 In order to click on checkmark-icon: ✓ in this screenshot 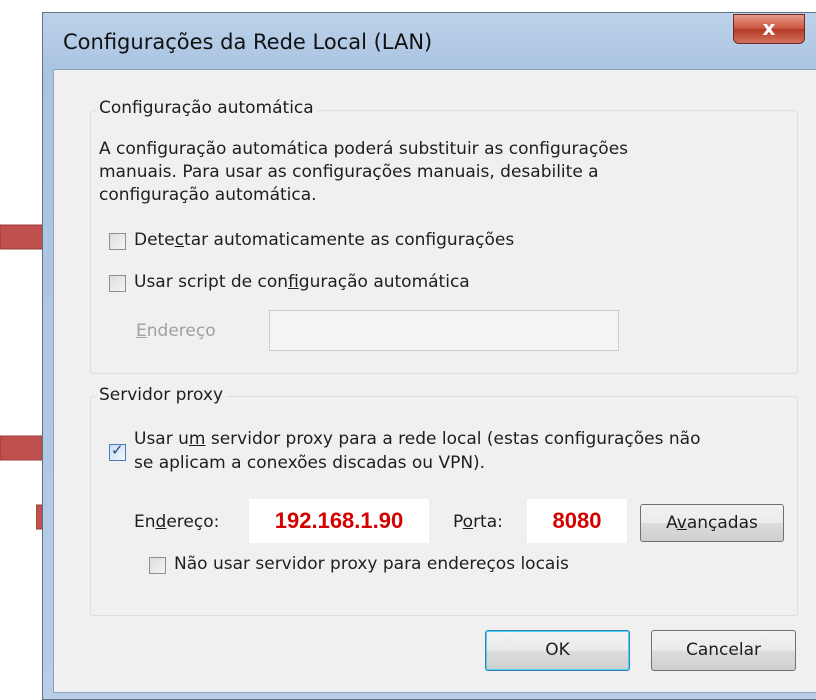, I will do `click(117, 450)`.